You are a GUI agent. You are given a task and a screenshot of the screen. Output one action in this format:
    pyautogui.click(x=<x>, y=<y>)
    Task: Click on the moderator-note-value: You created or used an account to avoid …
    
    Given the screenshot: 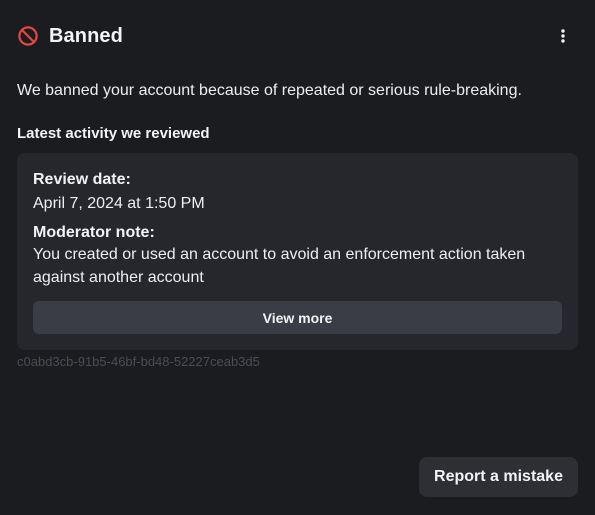 What is the action you would take?
    pyautogui.click(x=279, y=266)
    